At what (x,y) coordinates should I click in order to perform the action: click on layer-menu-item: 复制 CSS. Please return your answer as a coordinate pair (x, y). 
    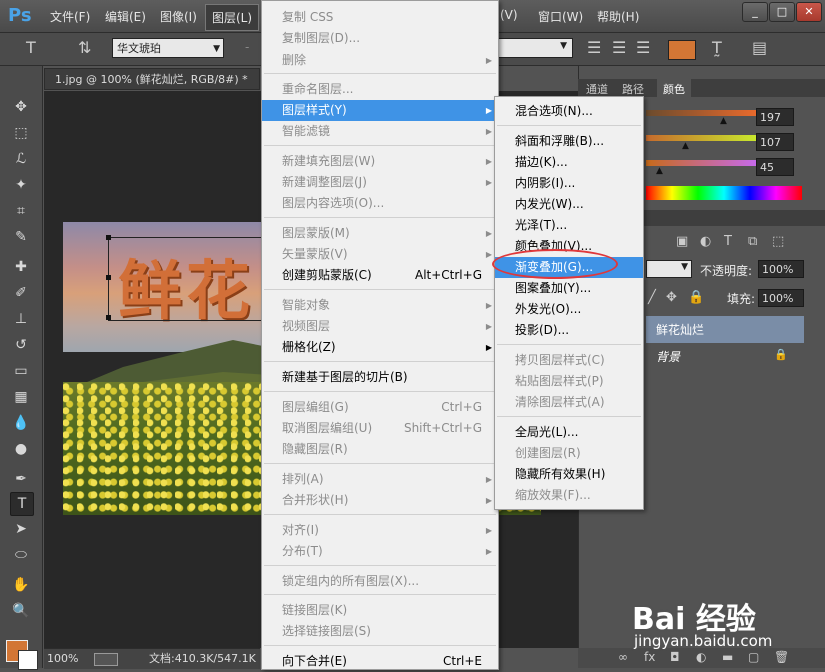
    Looking at the image, I should click on (380, 17).